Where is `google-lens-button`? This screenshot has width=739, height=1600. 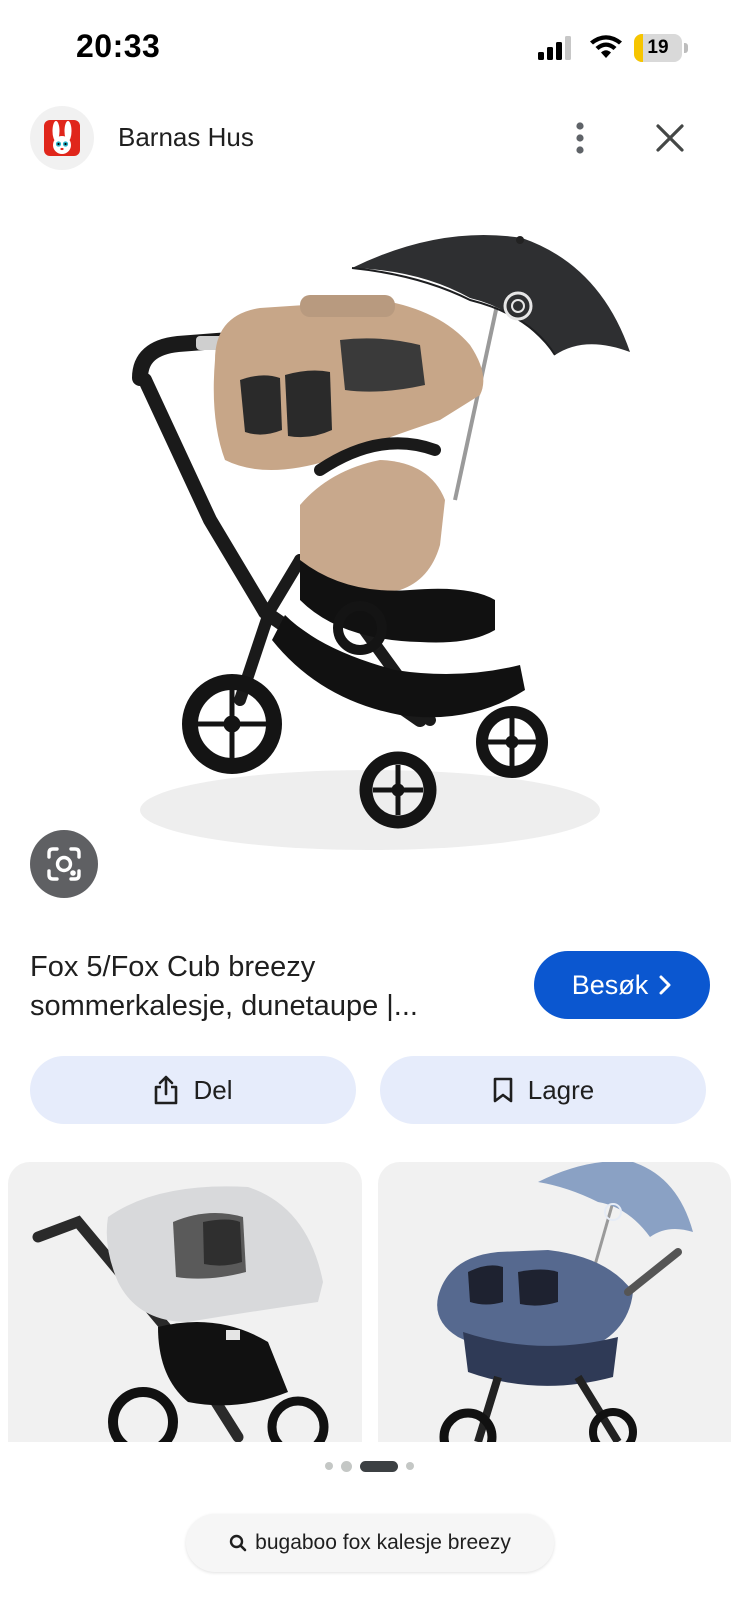 google-lens-button is located at coordinates (64, 864).